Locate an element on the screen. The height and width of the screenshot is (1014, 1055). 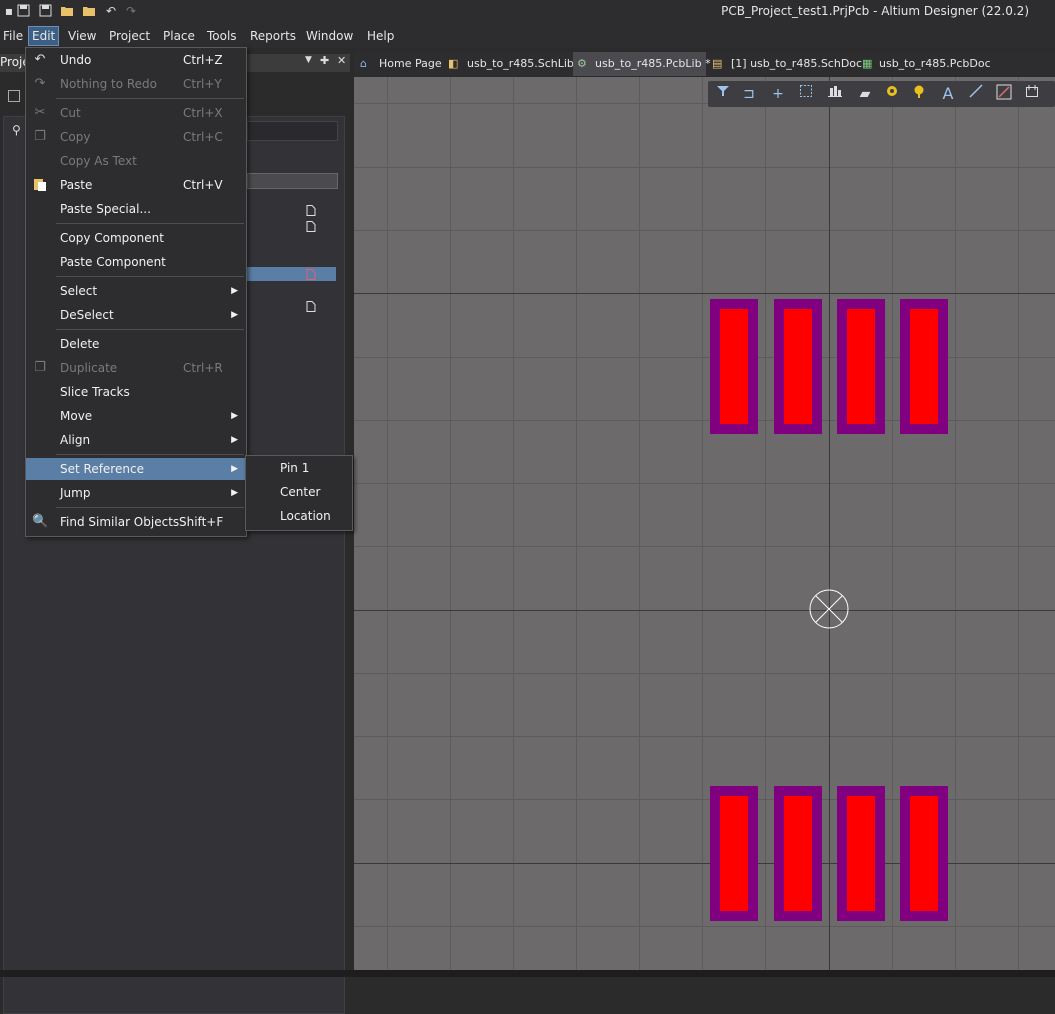
search-input is located at coordinates (292, 131).